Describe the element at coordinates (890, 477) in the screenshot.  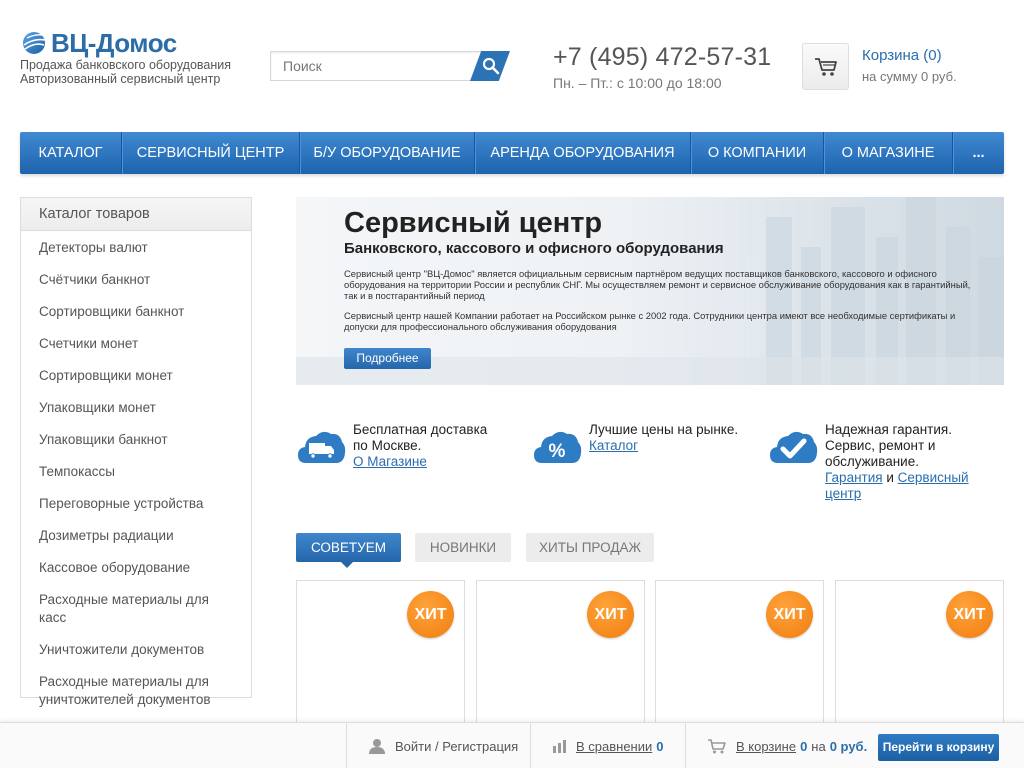
I see `feature-warranty-conj: и` at that location.